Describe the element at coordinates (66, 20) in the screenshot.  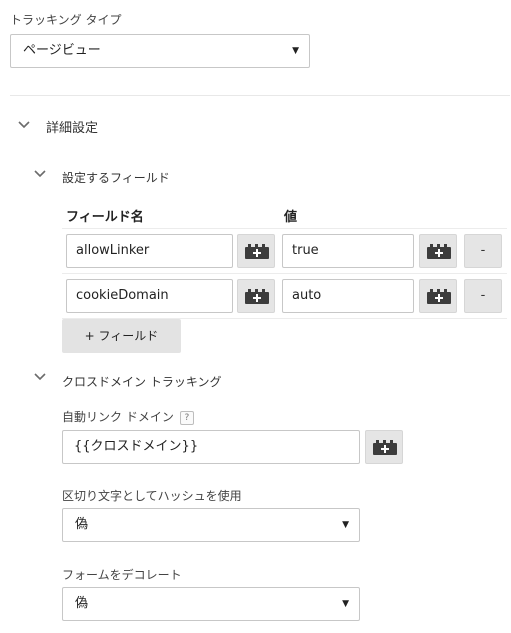
I see `tracking-type-label: トラッキング タイプ` at that location.